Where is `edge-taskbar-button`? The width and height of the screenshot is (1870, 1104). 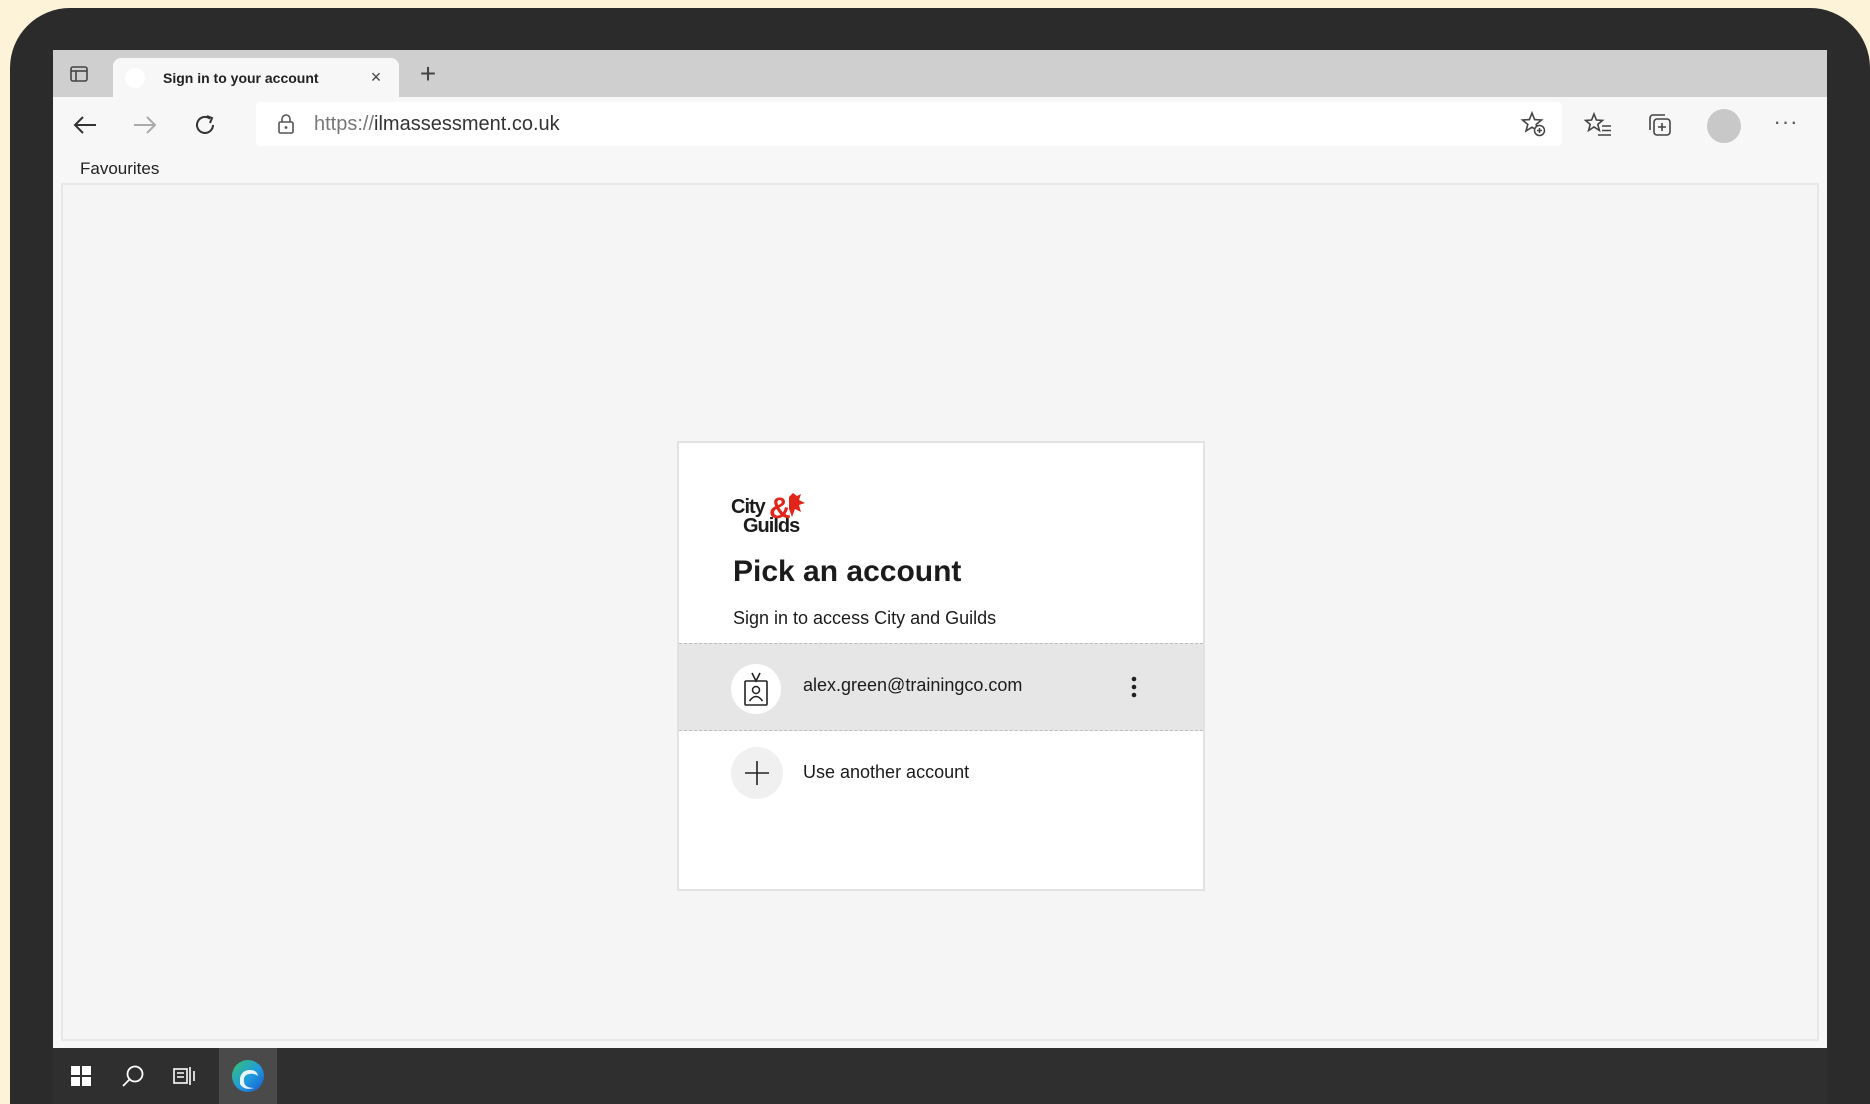
edge-taskbar-button is located at coordinates (248, 1076).